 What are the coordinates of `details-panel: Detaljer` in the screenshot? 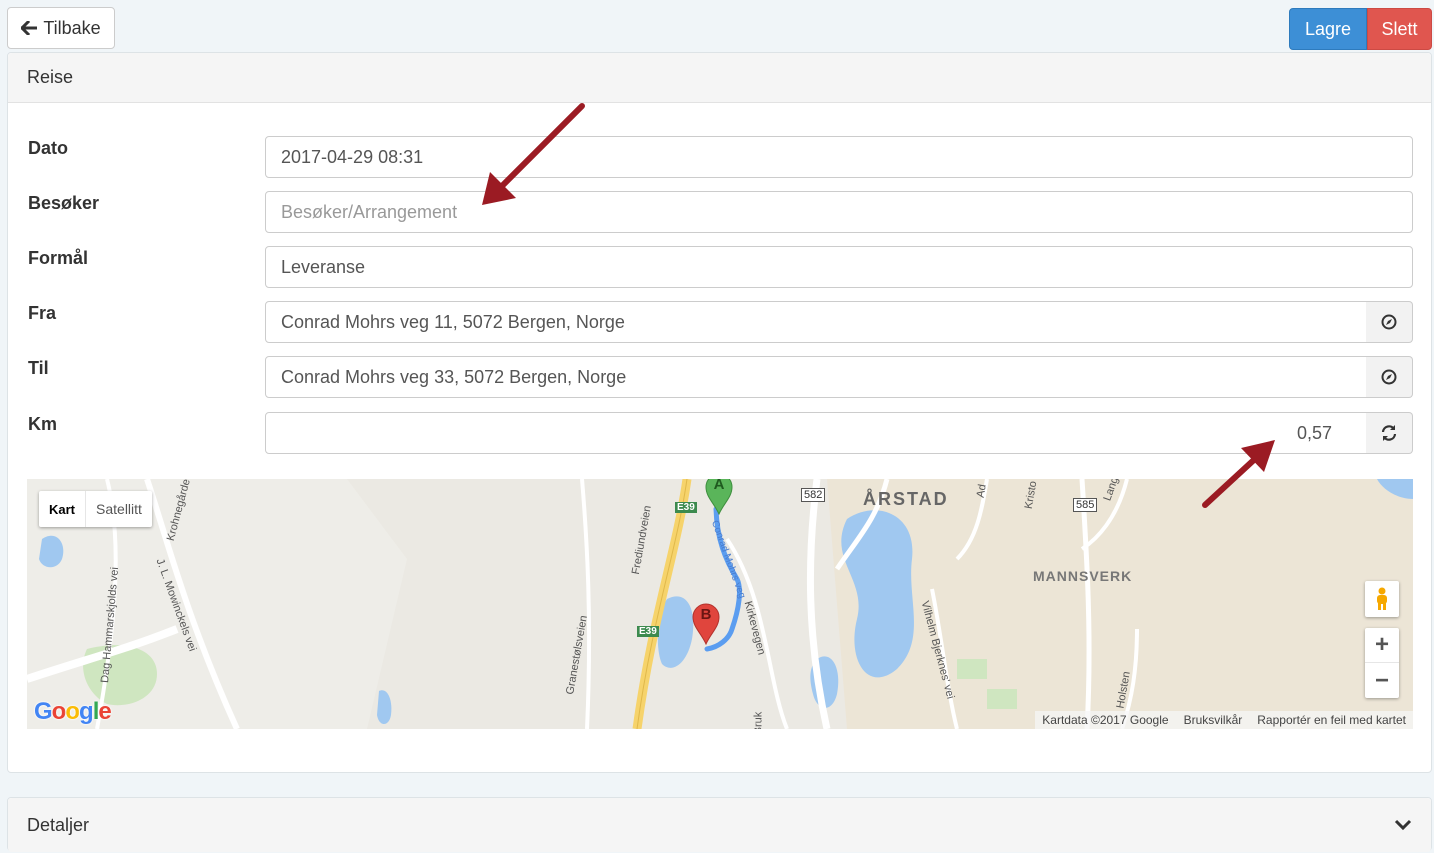 It's located at (719, 824).